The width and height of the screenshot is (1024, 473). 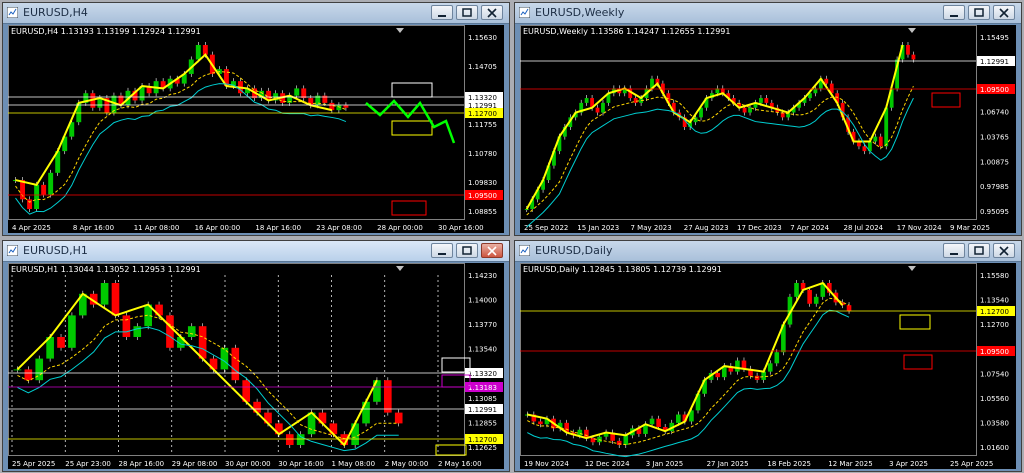 What do you see at coordinates (994, 162) in the screenshot?
I see `y-tick-label: 1.00875` at bounding box center [994, 162].